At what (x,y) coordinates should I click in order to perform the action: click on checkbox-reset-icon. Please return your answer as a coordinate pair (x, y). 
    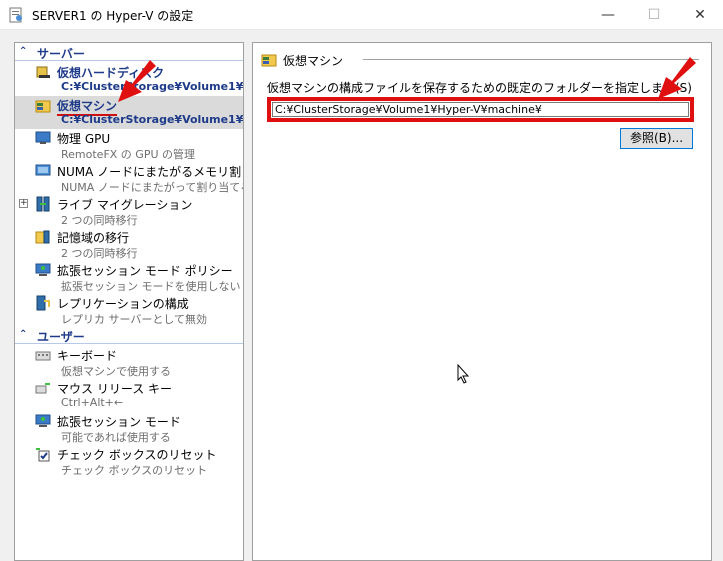
    Looking at the image, I should click on (43, 455).